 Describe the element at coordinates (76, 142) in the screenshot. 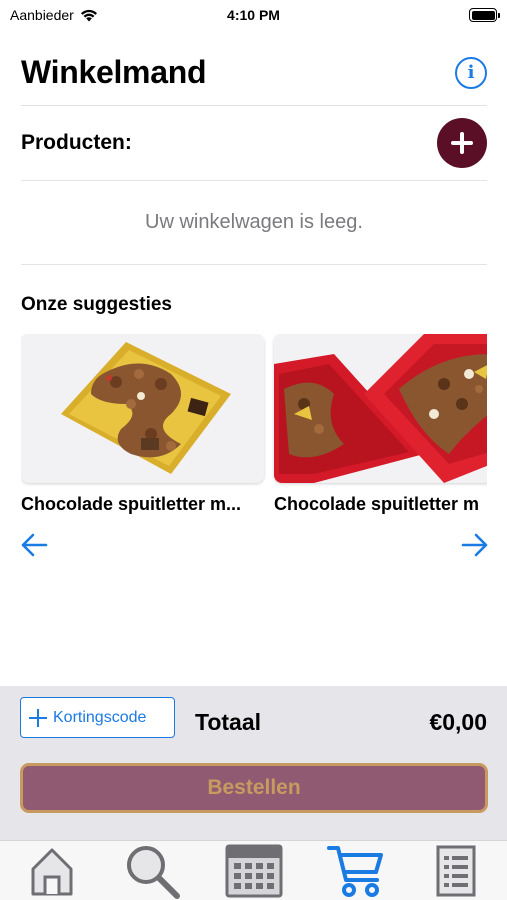

I see `products-label: Producten:` at that location.